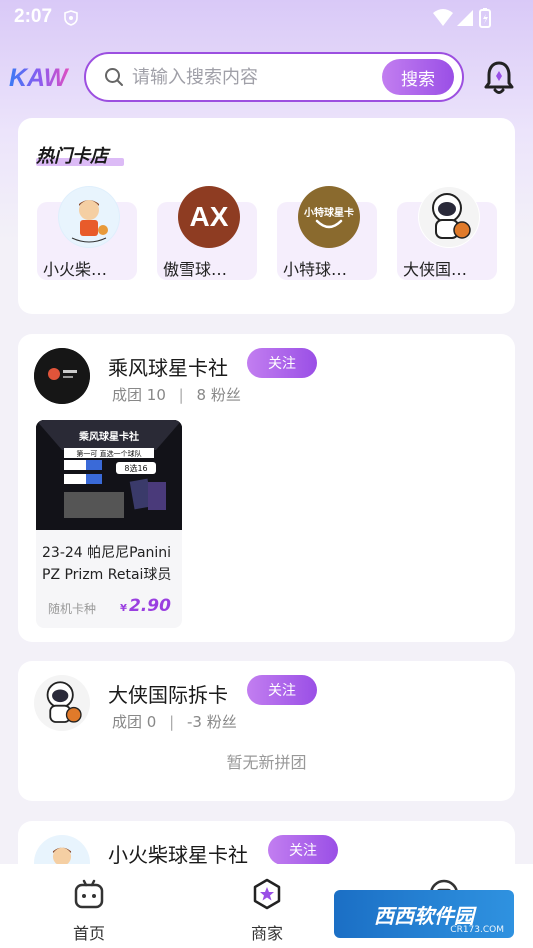 This screenshot has width=533, height=948. I want to click on shop-name: 乘风球星卡社, so click(168, 366).